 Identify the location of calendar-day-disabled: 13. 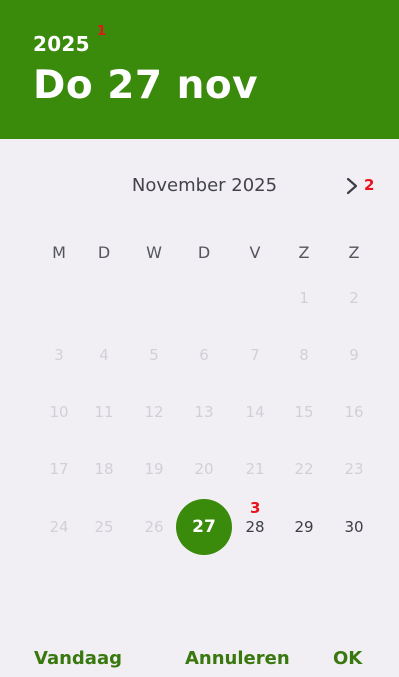
(204, 412).